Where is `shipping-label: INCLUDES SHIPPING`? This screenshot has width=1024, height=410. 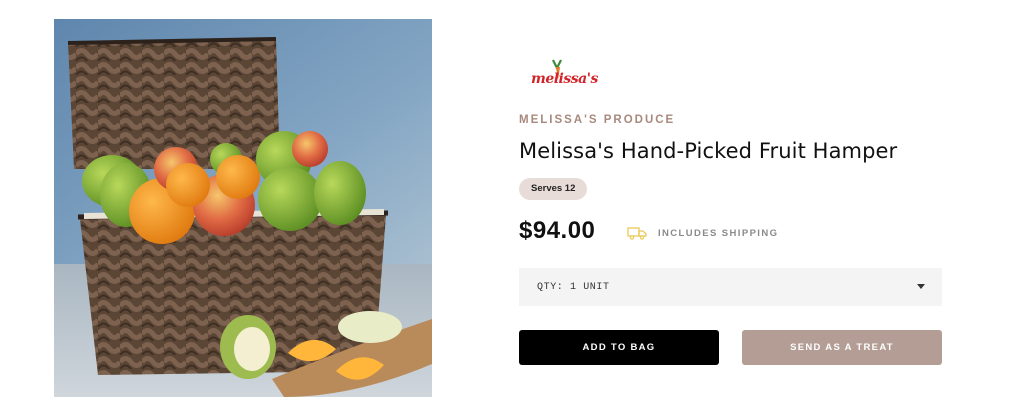 shipping-label: INCLUDES SHIPPING is located at coordinates (718, 233).